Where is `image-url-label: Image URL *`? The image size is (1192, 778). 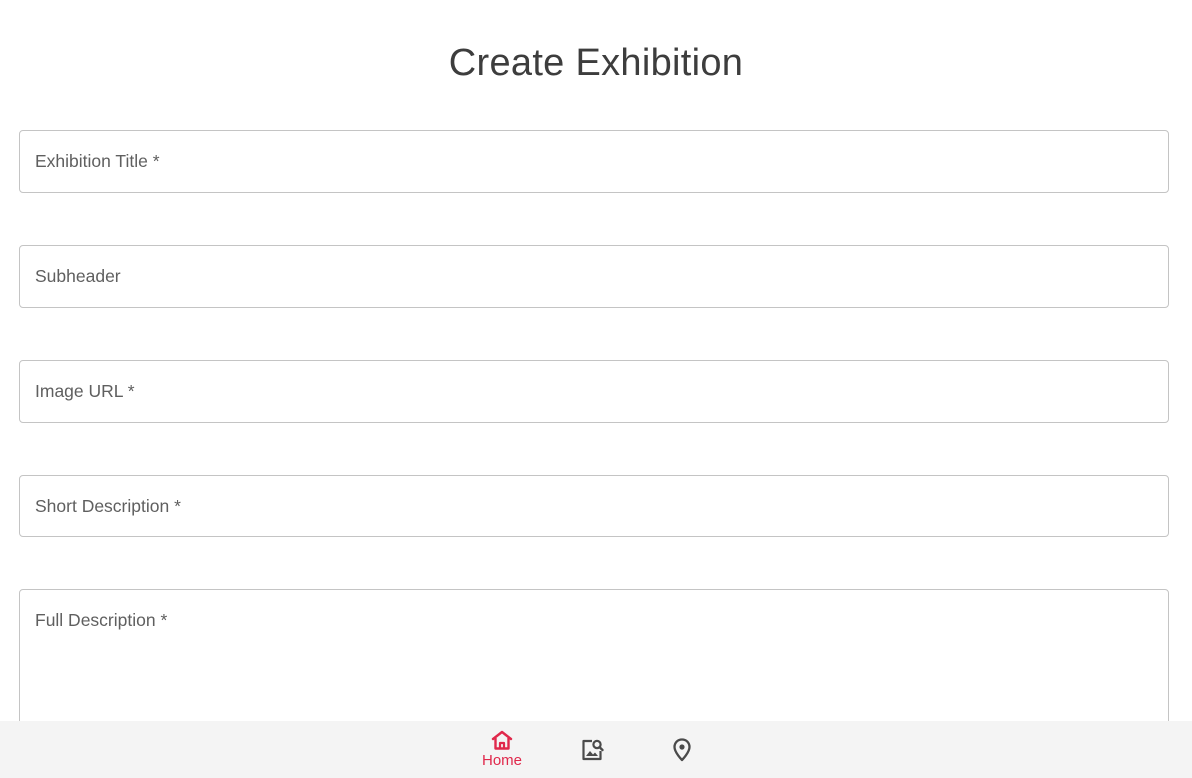
image-url-label: Image URL * is located at coordinates (85, 391).